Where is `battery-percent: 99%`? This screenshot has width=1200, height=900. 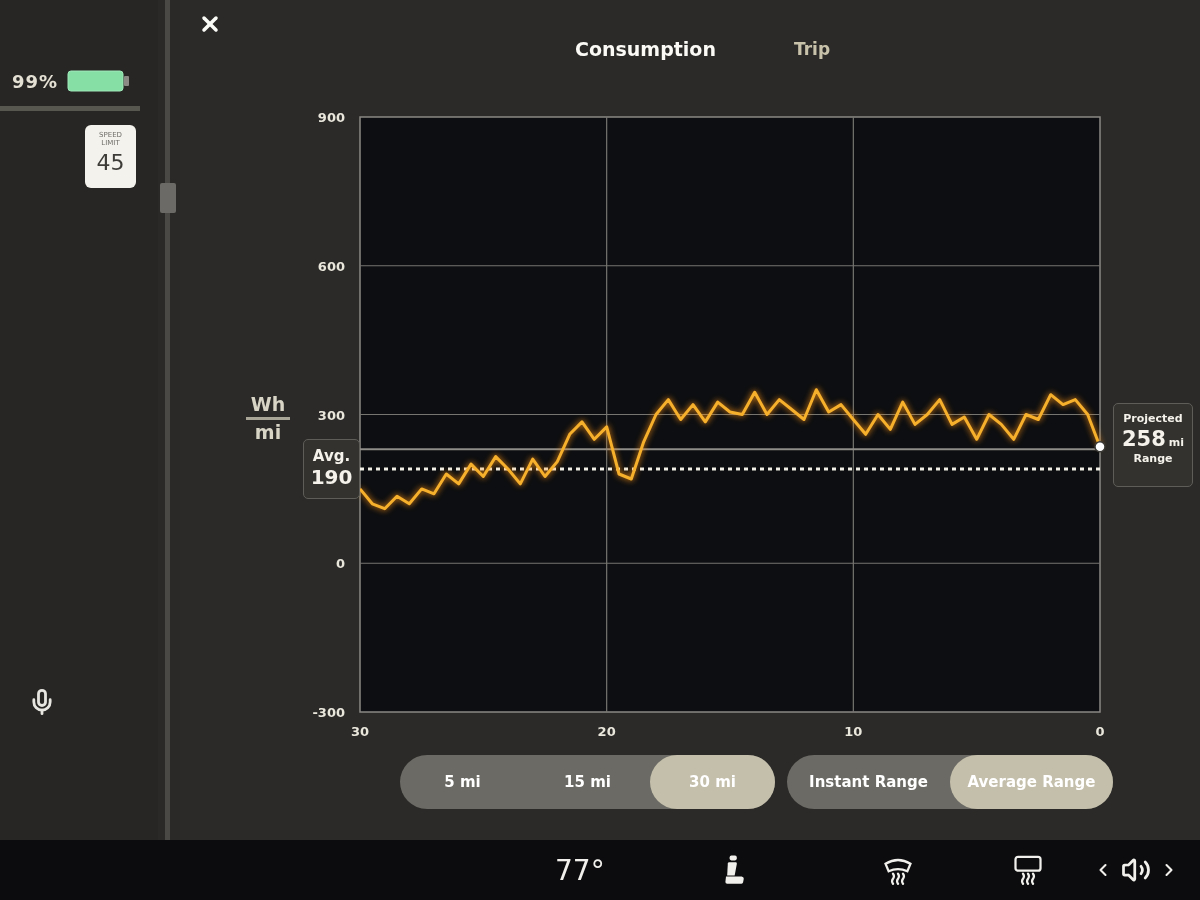
battery-percent: 99% is located at coordinates (35, 81).